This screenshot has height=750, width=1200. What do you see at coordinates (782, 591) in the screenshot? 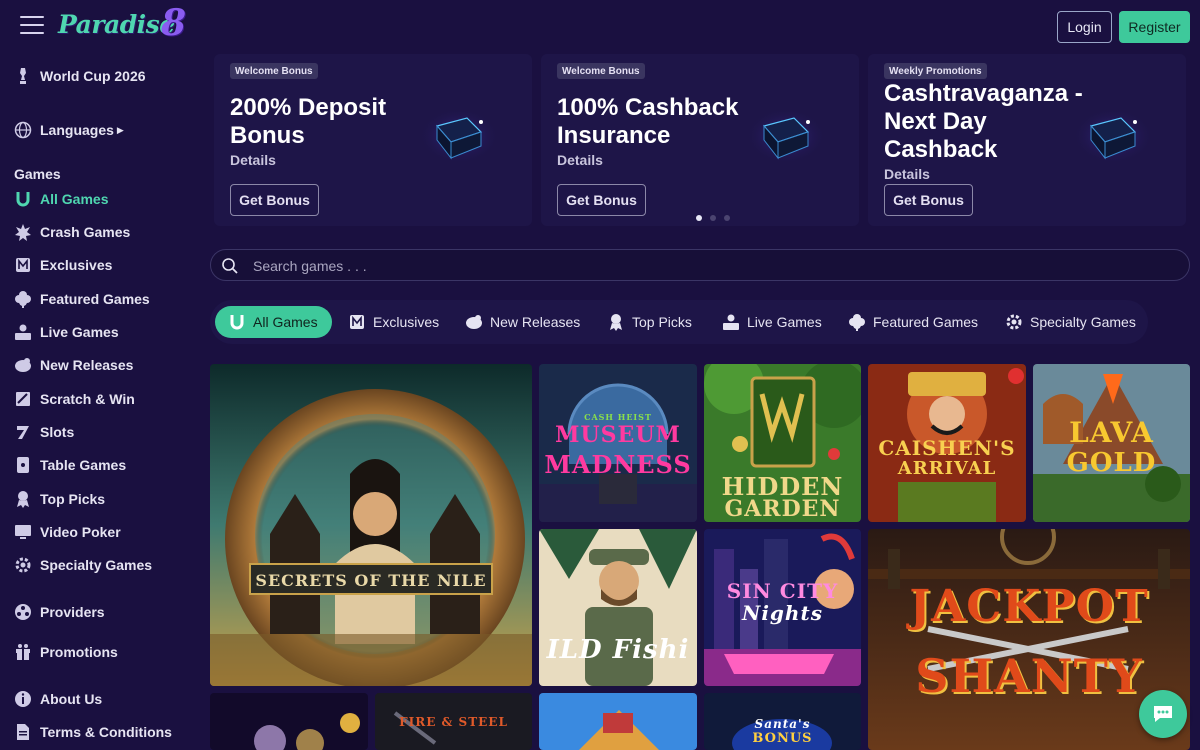
I see `game-title: SIN CITY` at bounding box center [782, 591].